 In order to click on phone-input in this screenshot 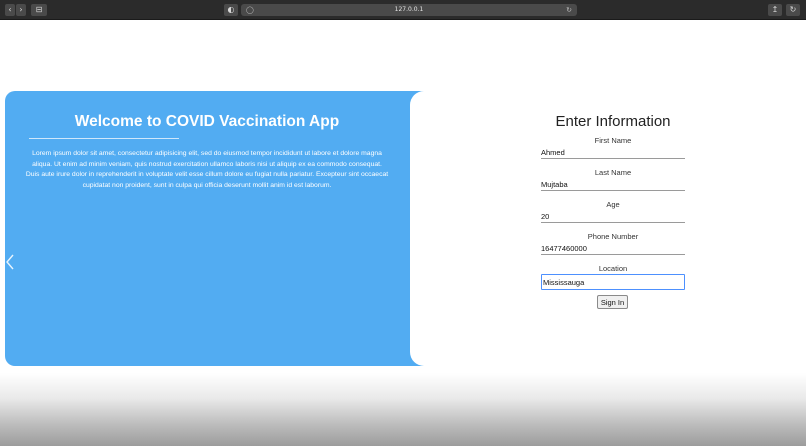, I will do `click(613, 248)`.